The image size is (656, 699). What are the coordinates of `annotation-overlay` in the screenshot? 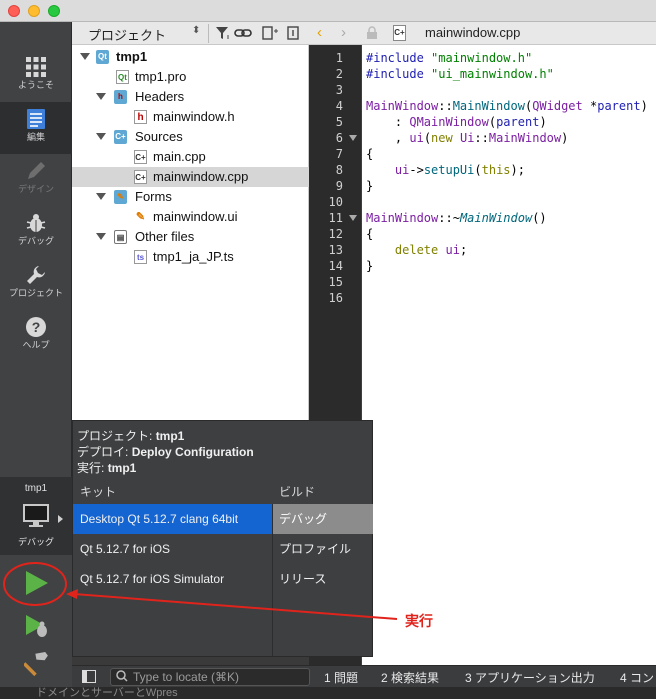 It's located at (200, 591).